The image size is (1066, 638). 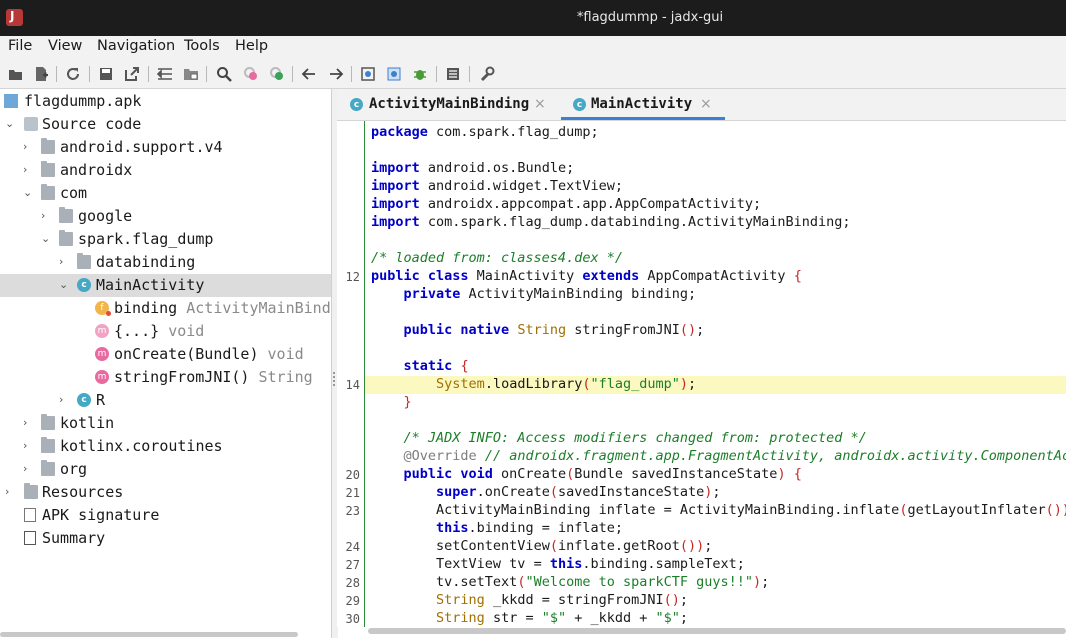 What do you see at coordinates (554, 330) in the screenshot?
I see `code-line: public native String stringFromJNI();` at bounding box center [554, 330].